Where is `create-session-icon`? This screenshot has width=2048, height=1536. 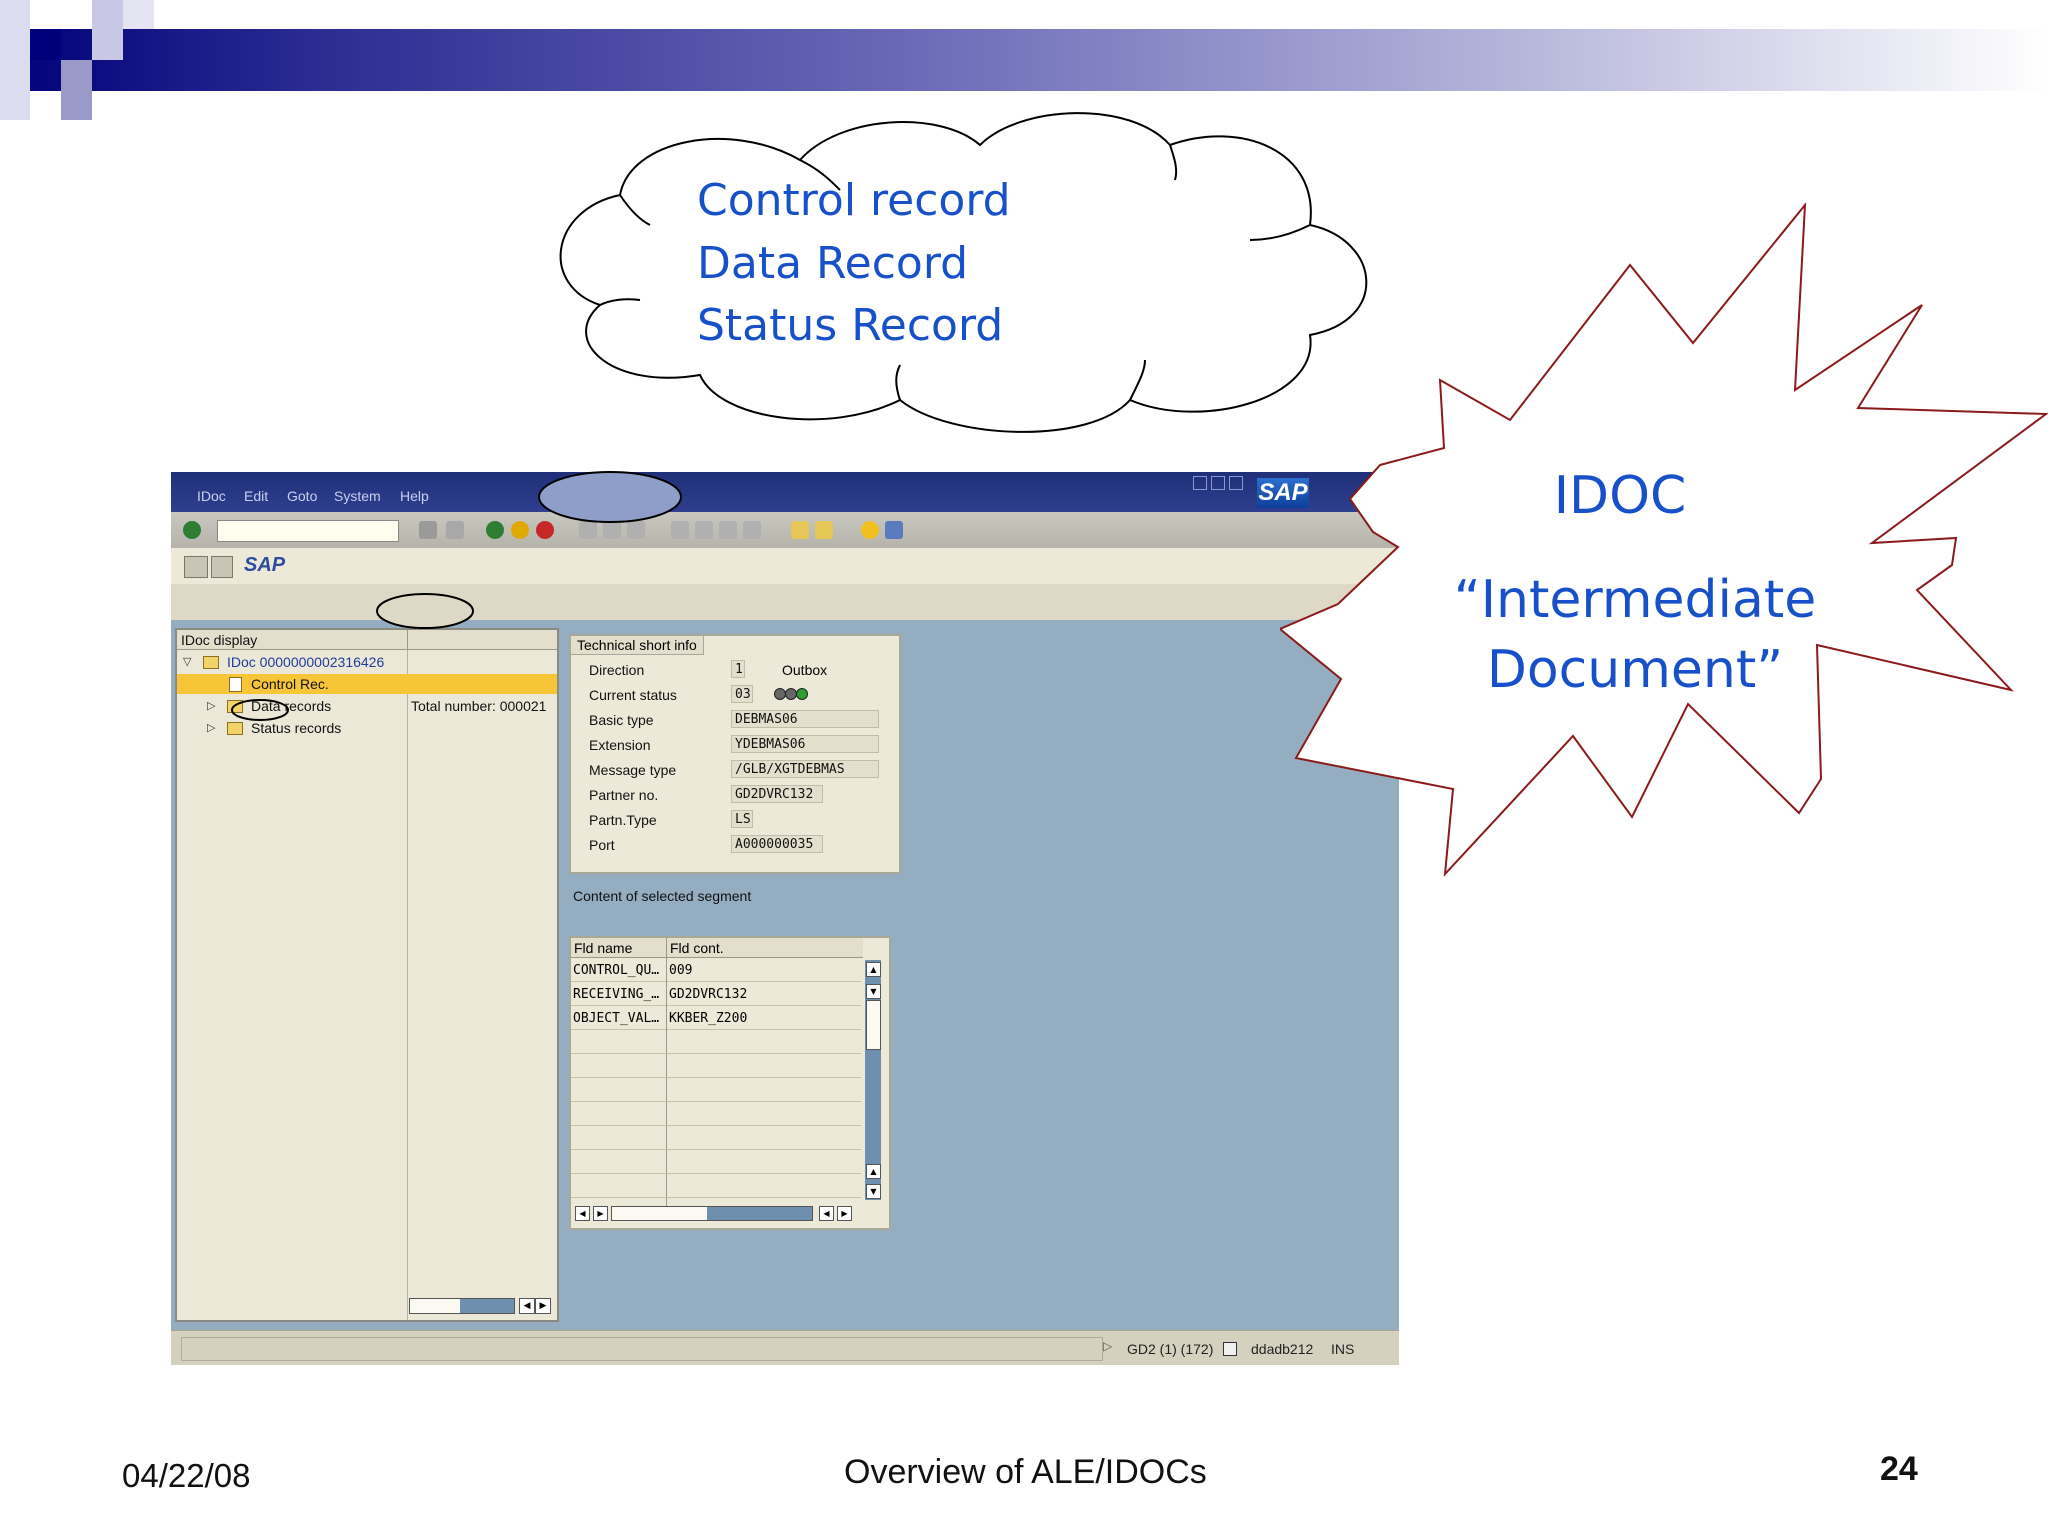
create-session-icon is located at coordinates (800, 530).